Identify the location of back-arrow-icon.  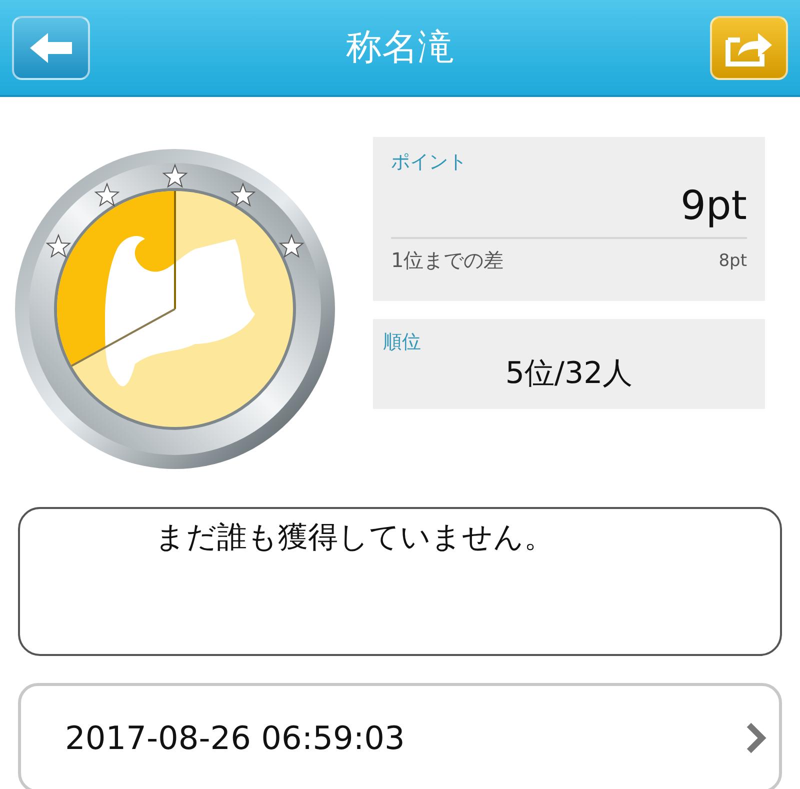
(51, 47).